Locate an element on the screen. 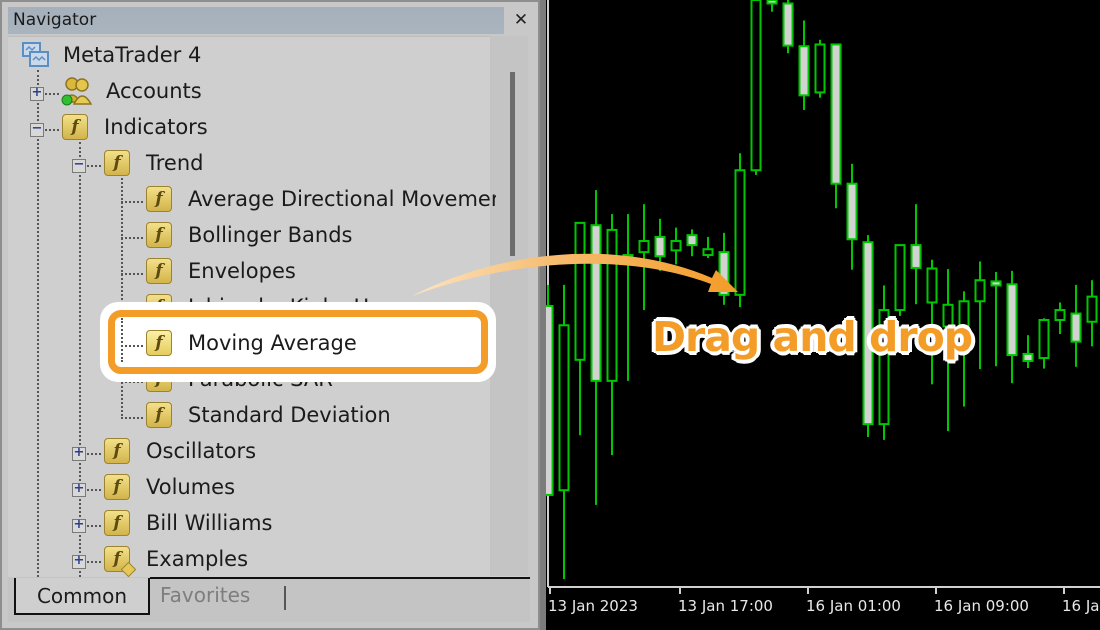 Image resolution: width=1100 pixels, height=630 pixels. tree-item-label: Bill Williams is located at coordinates (209, 523).